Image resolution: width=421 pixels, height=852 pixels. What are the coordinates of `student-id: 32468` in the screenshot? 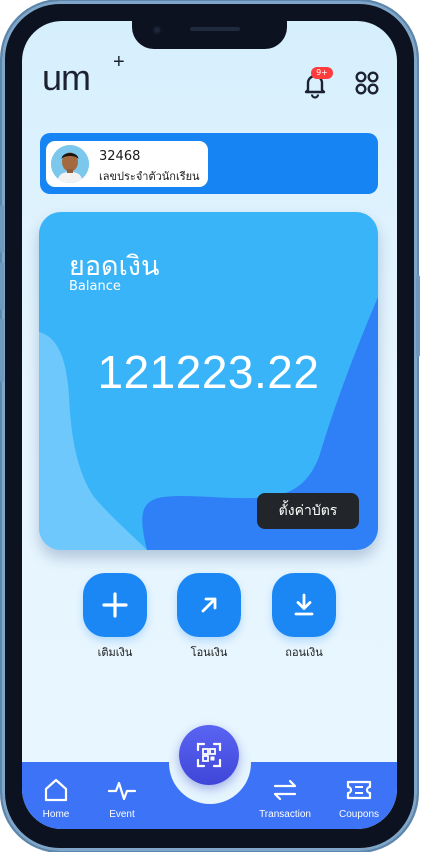 It's located at (120, 156).